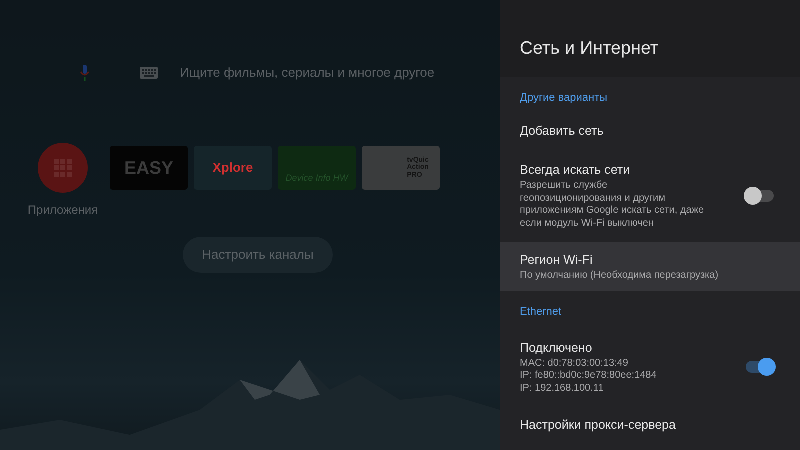 This screenshot has width=800, height=450. What do you see at coordinates (149, 72) in the screenshot?
I see `keyboard-icon` at bounding box center [149, 72].